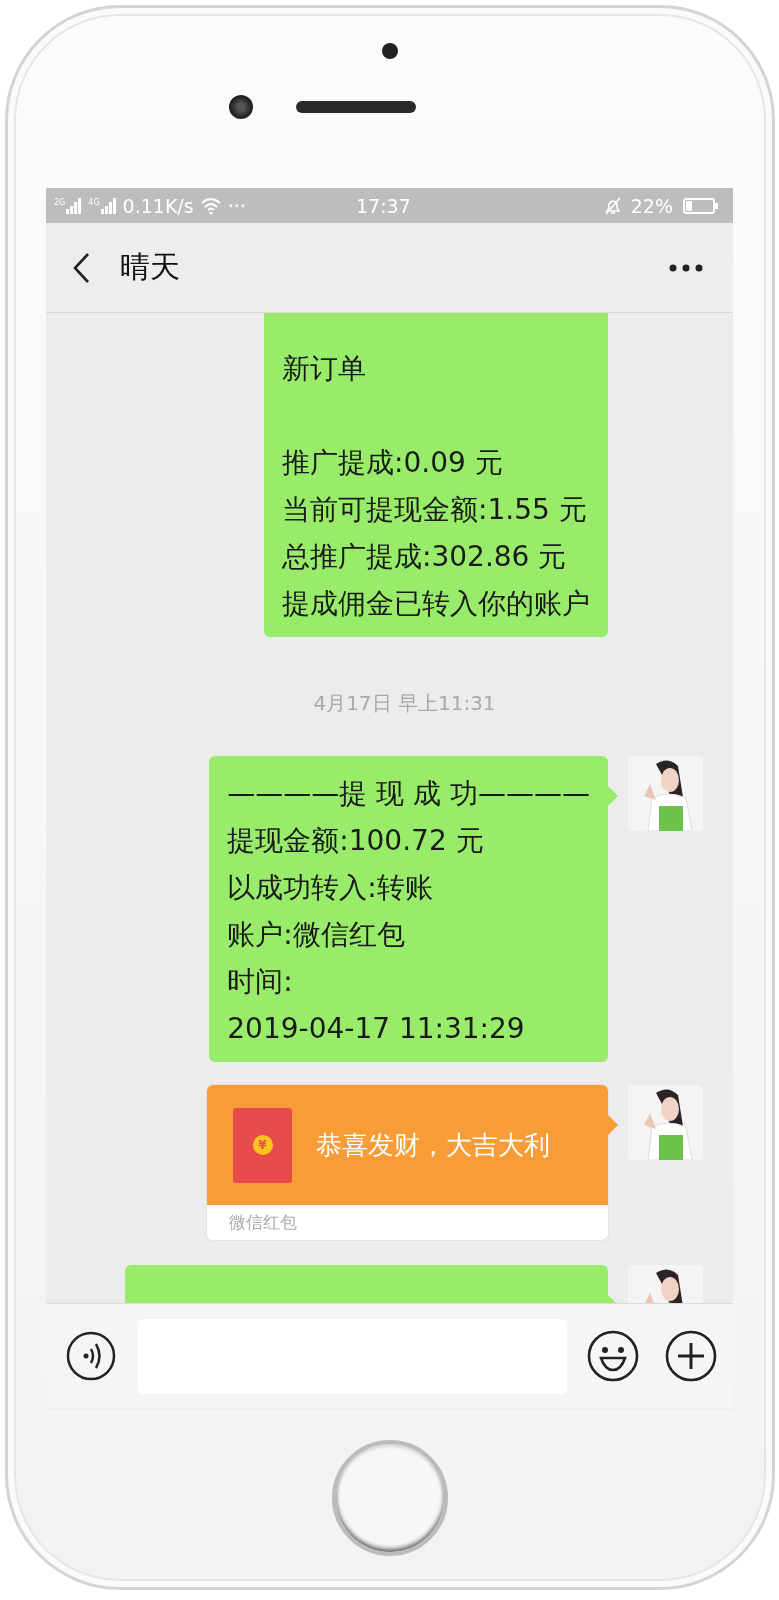 The width and height of the screenshot is (779, 1600). What do you see at coordinates (324, 369) in the screenshot?
I see `message-text: 新订单` at bounding box center [324, 369].